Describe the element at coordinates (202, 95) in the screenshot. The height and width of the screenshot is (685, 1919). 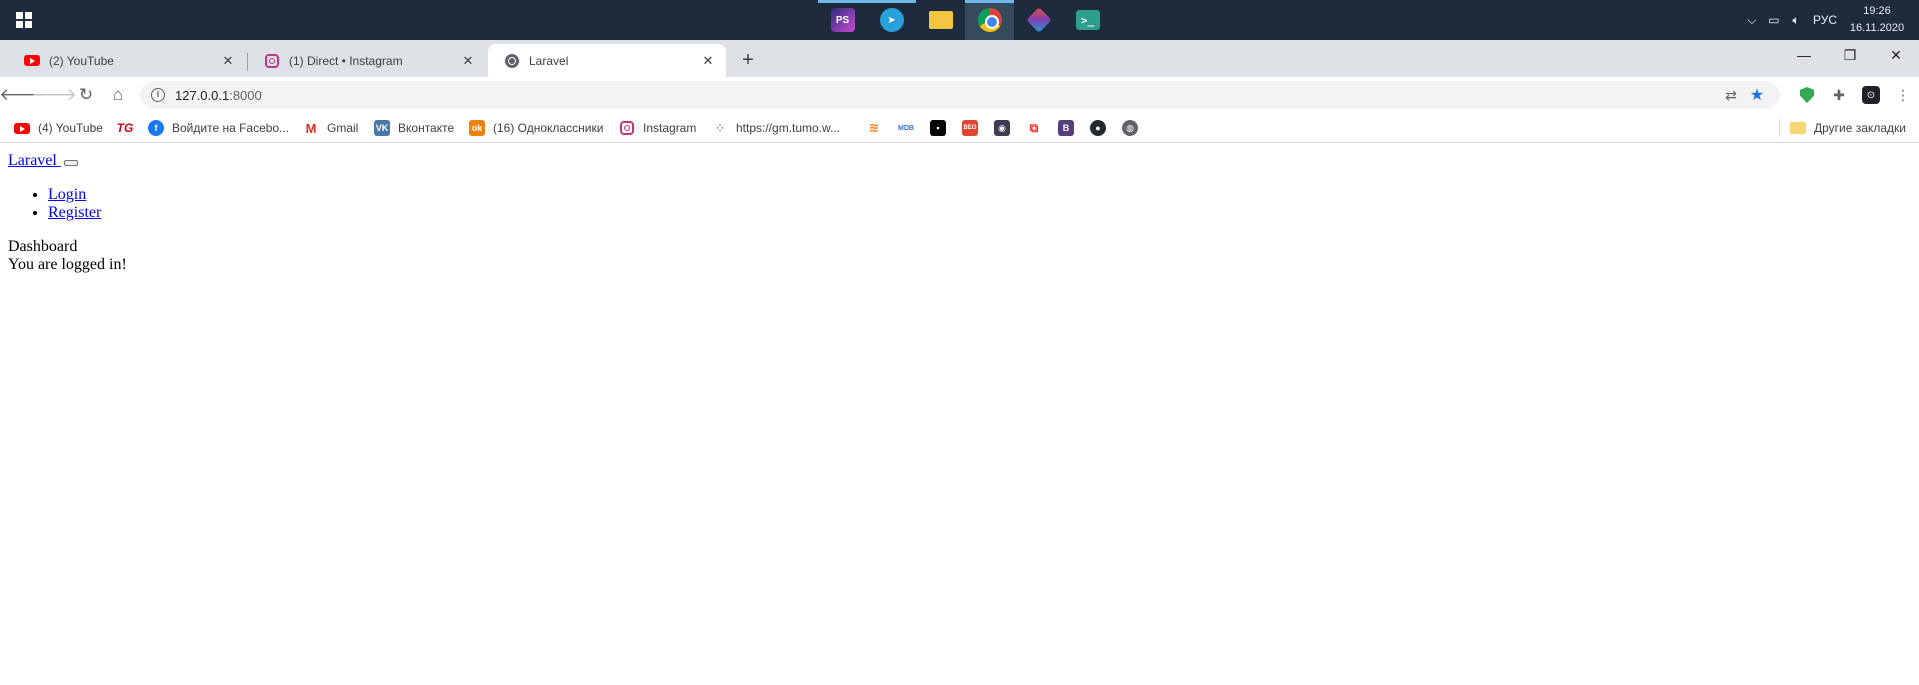
I see `url-host: 127.0.0.1` at that location.